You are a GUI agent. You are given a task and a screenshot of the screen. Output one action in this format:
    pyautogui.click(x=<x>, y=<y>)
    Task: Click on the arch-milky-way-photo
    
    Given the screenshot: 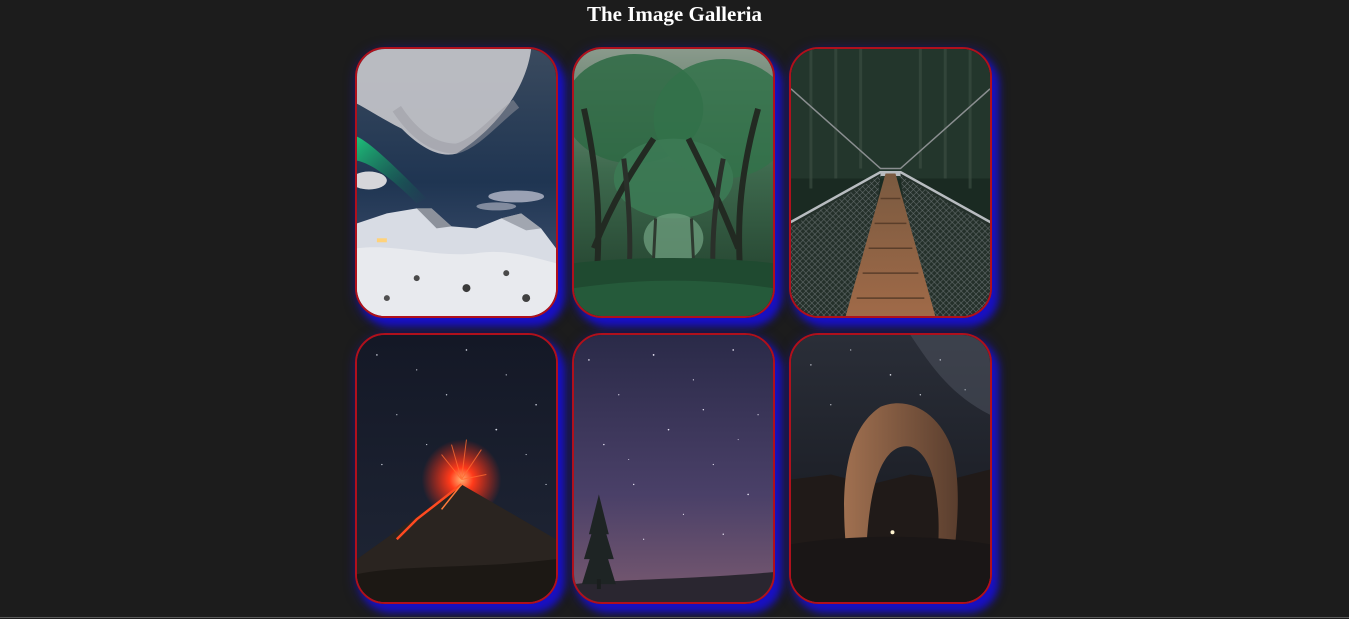 What is the action you would take?
    pyautogui.click(x=890, y=468)
    